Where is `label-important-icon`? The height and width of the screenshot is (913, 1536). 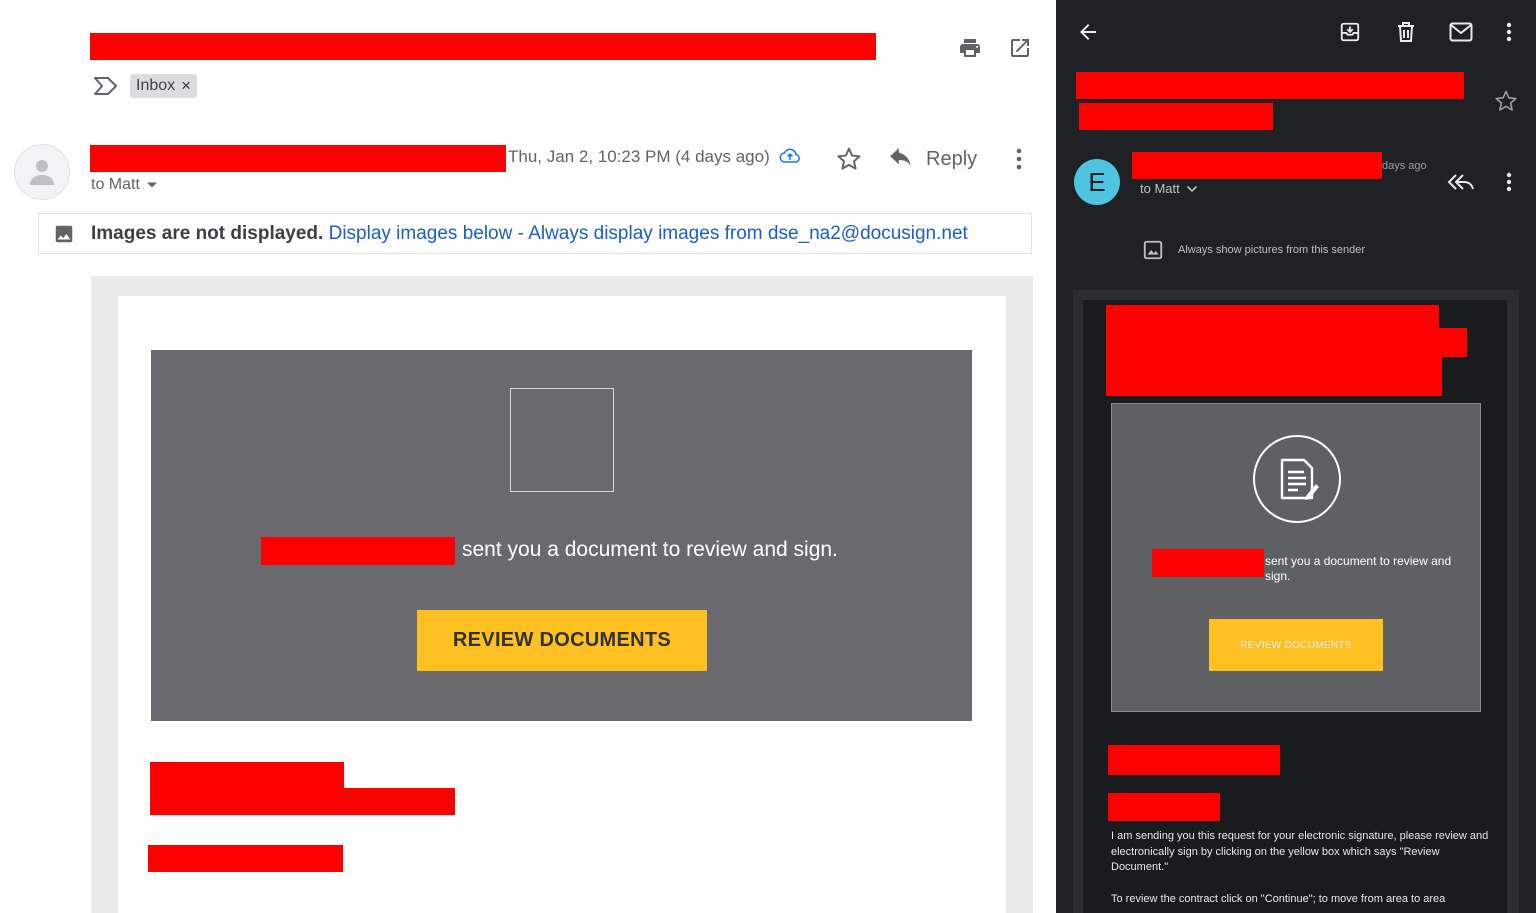 label-important-icon is located at coordinates (106, 86).